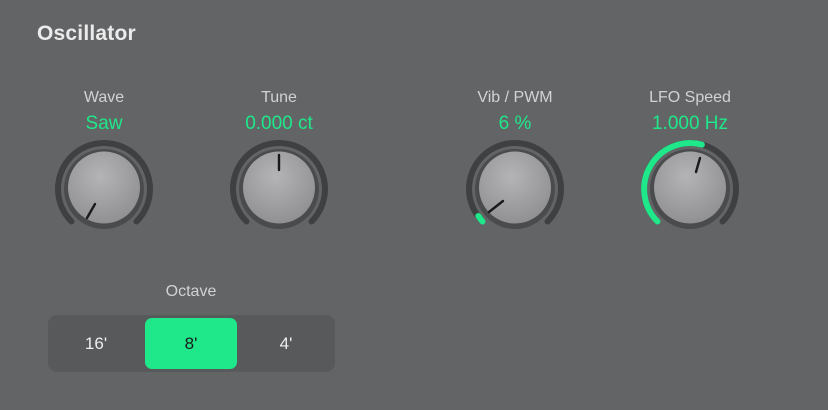 The image size is (828, 410). What do you see at coordinates (690, 123) in the screenshot?
I see `lfo-speed-value: 1.000 Hz` at bounding box center [690, 123].